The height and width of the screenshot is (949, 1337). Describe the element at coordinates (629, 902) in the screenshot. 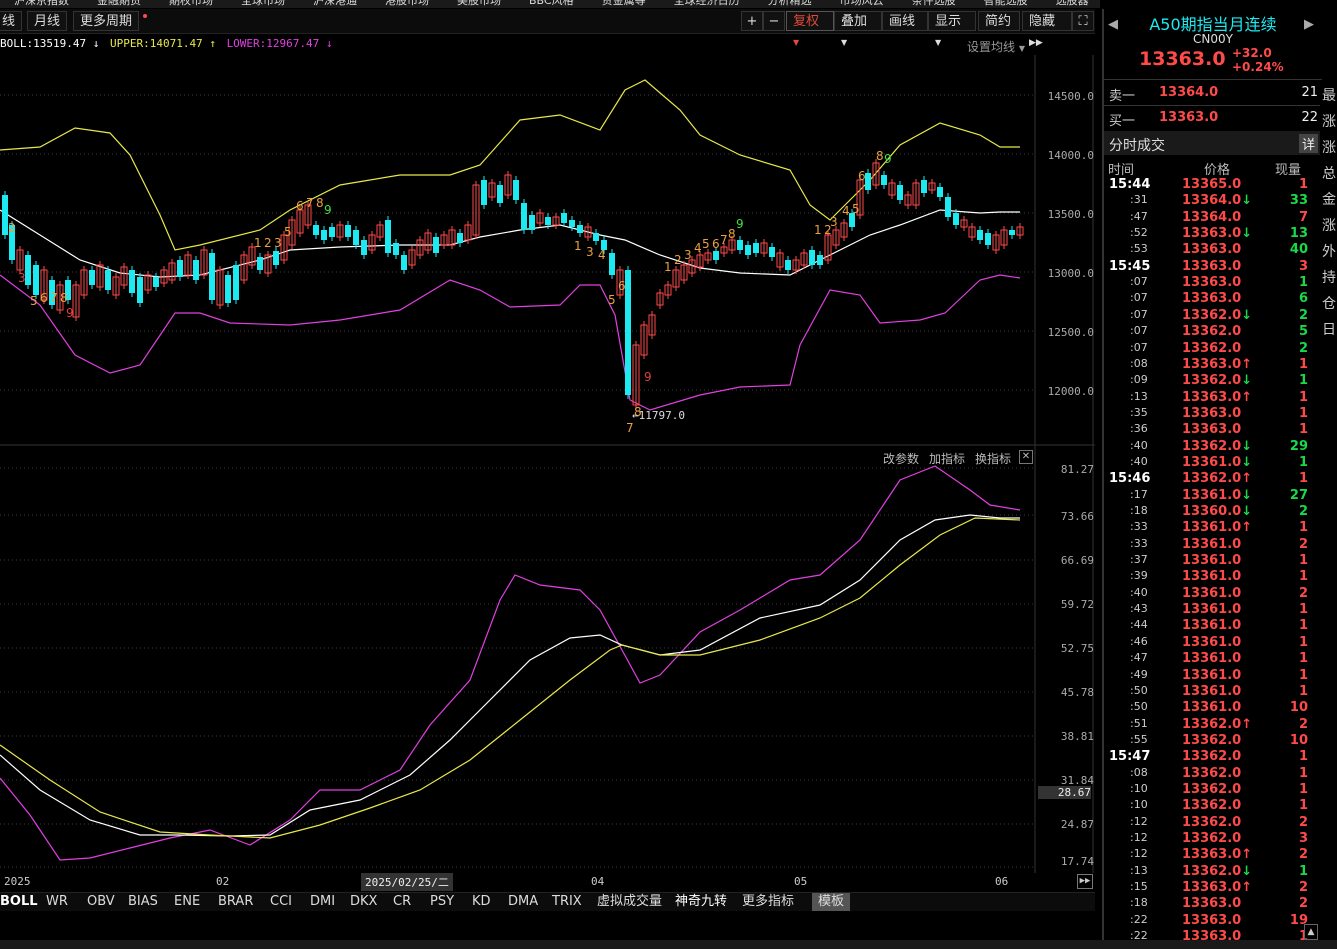

I see `indicator-tab: 虚拟成交量` at that location.